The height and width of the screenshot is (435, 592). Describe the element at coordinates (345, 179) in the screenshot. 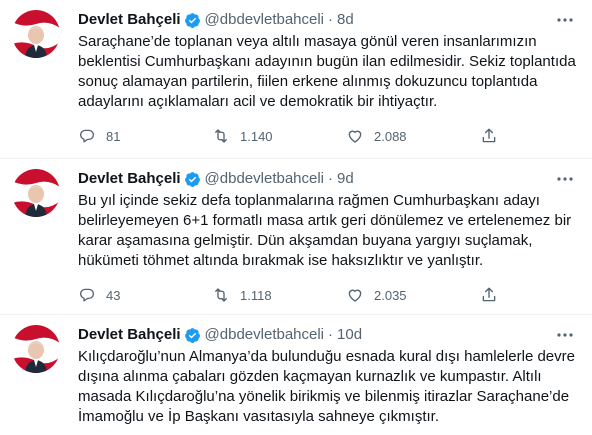

I see `timestamp: 9d` at that location.